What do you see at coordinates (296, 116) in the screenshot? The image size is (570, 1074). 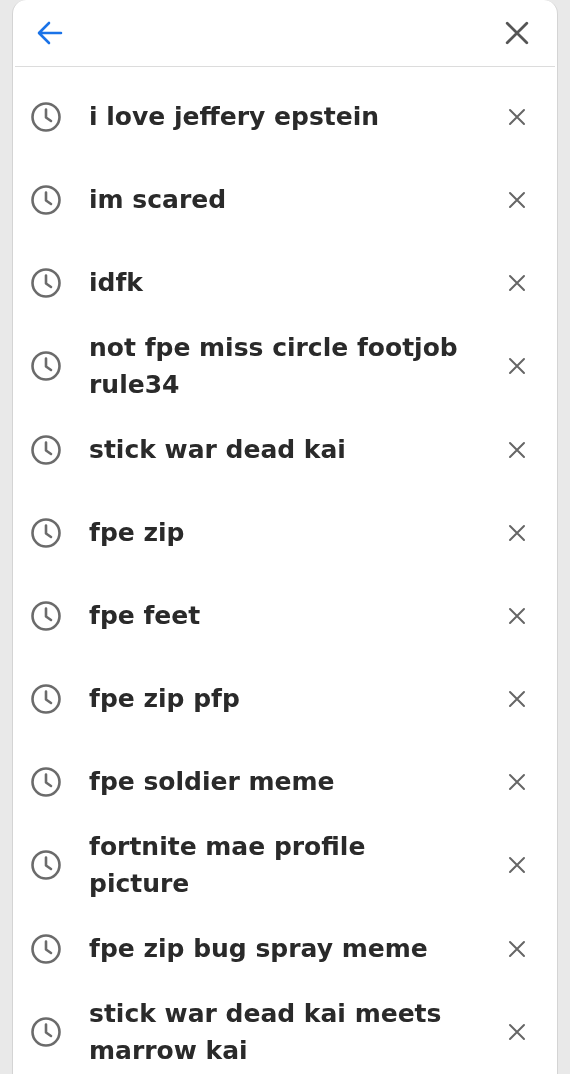 I see `search-history-query: i love jeffery epstein` at bounding box center [296, 116].